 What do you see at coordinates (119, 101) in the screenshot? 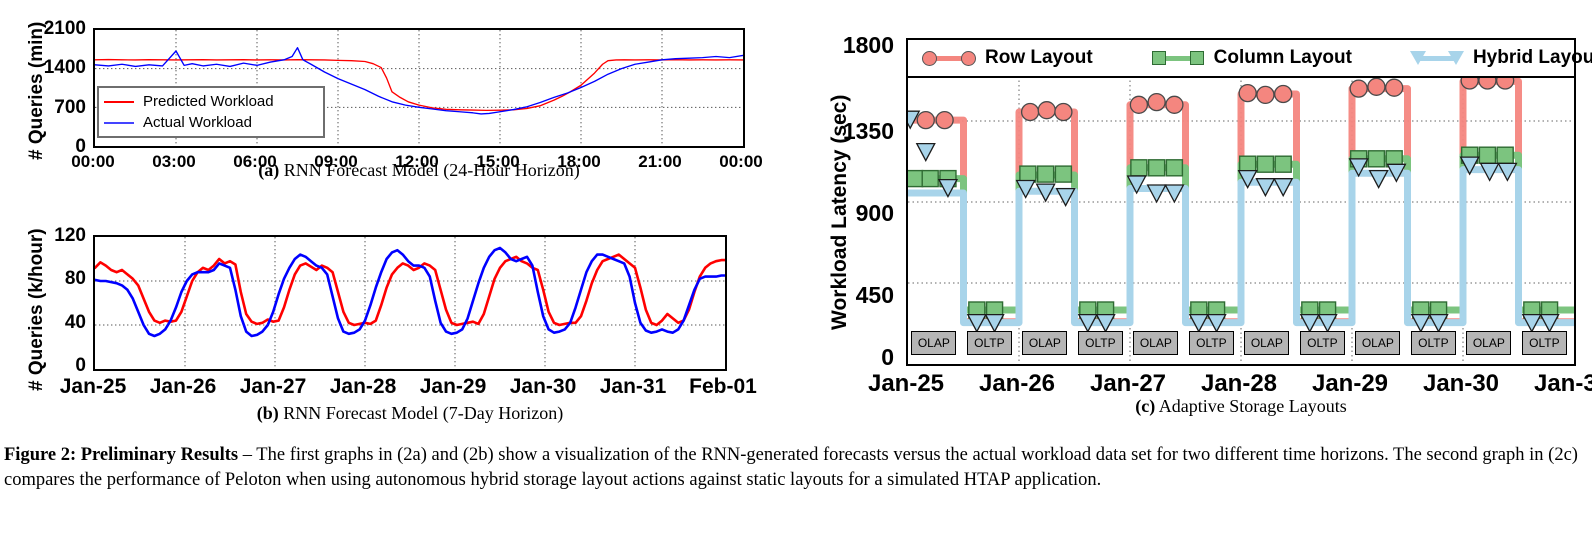
I see `predicted-line-swatch` at bounding box center [119, 101].